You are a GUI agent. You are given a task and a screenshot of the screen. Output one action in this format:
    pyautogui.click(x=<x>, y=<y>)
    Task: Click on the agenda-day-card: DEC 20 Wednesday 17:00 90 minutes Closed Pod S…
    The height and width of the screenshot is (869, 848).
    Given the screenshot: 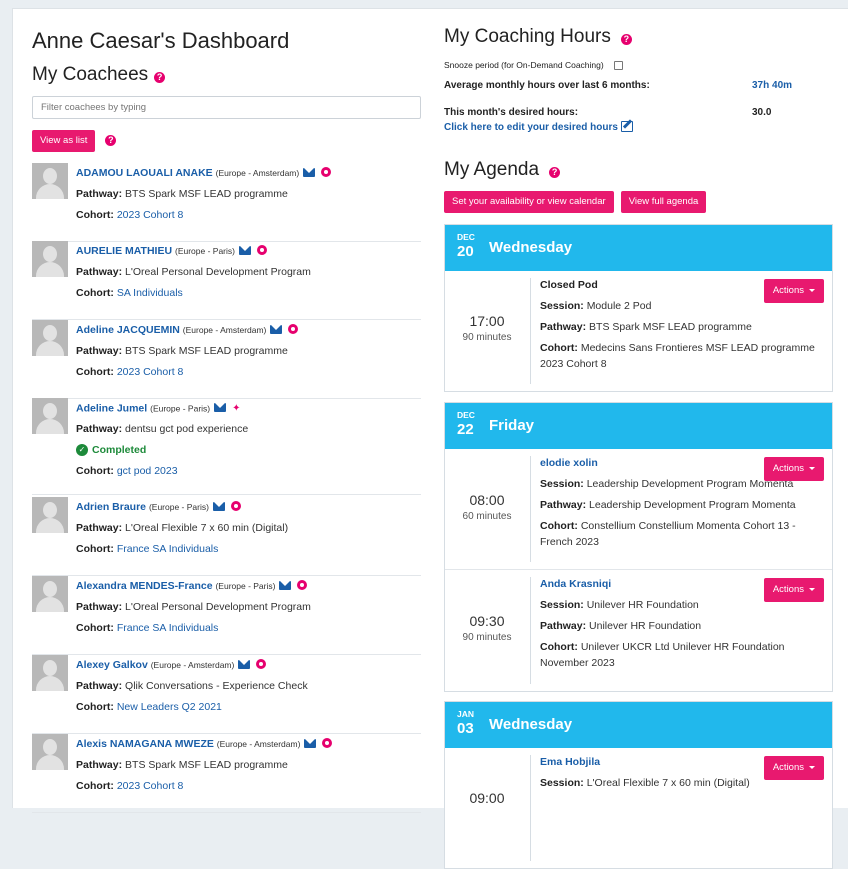 What is the action you would take?
    pyautogui.click(x=638, y=308)
    